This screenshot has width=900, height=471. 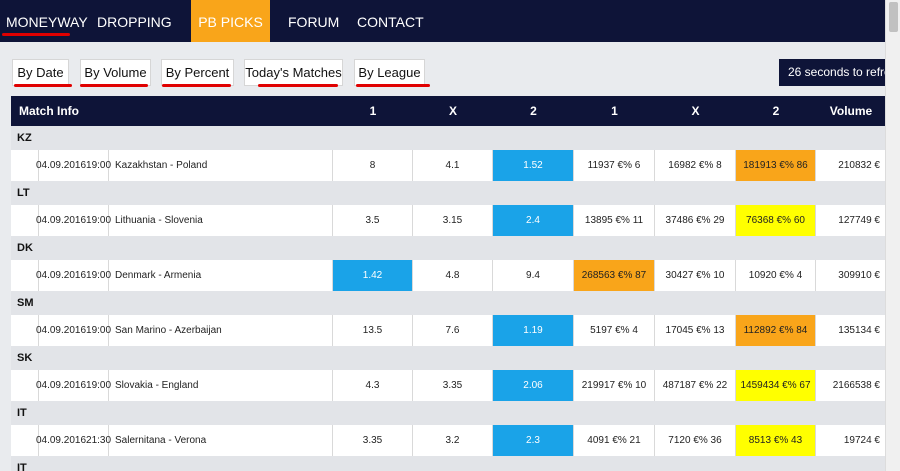 What do you see at coordinates (373, 275) in the screenshot?
I see `odd-cell: 1.42` at bounding box center [373, 275].